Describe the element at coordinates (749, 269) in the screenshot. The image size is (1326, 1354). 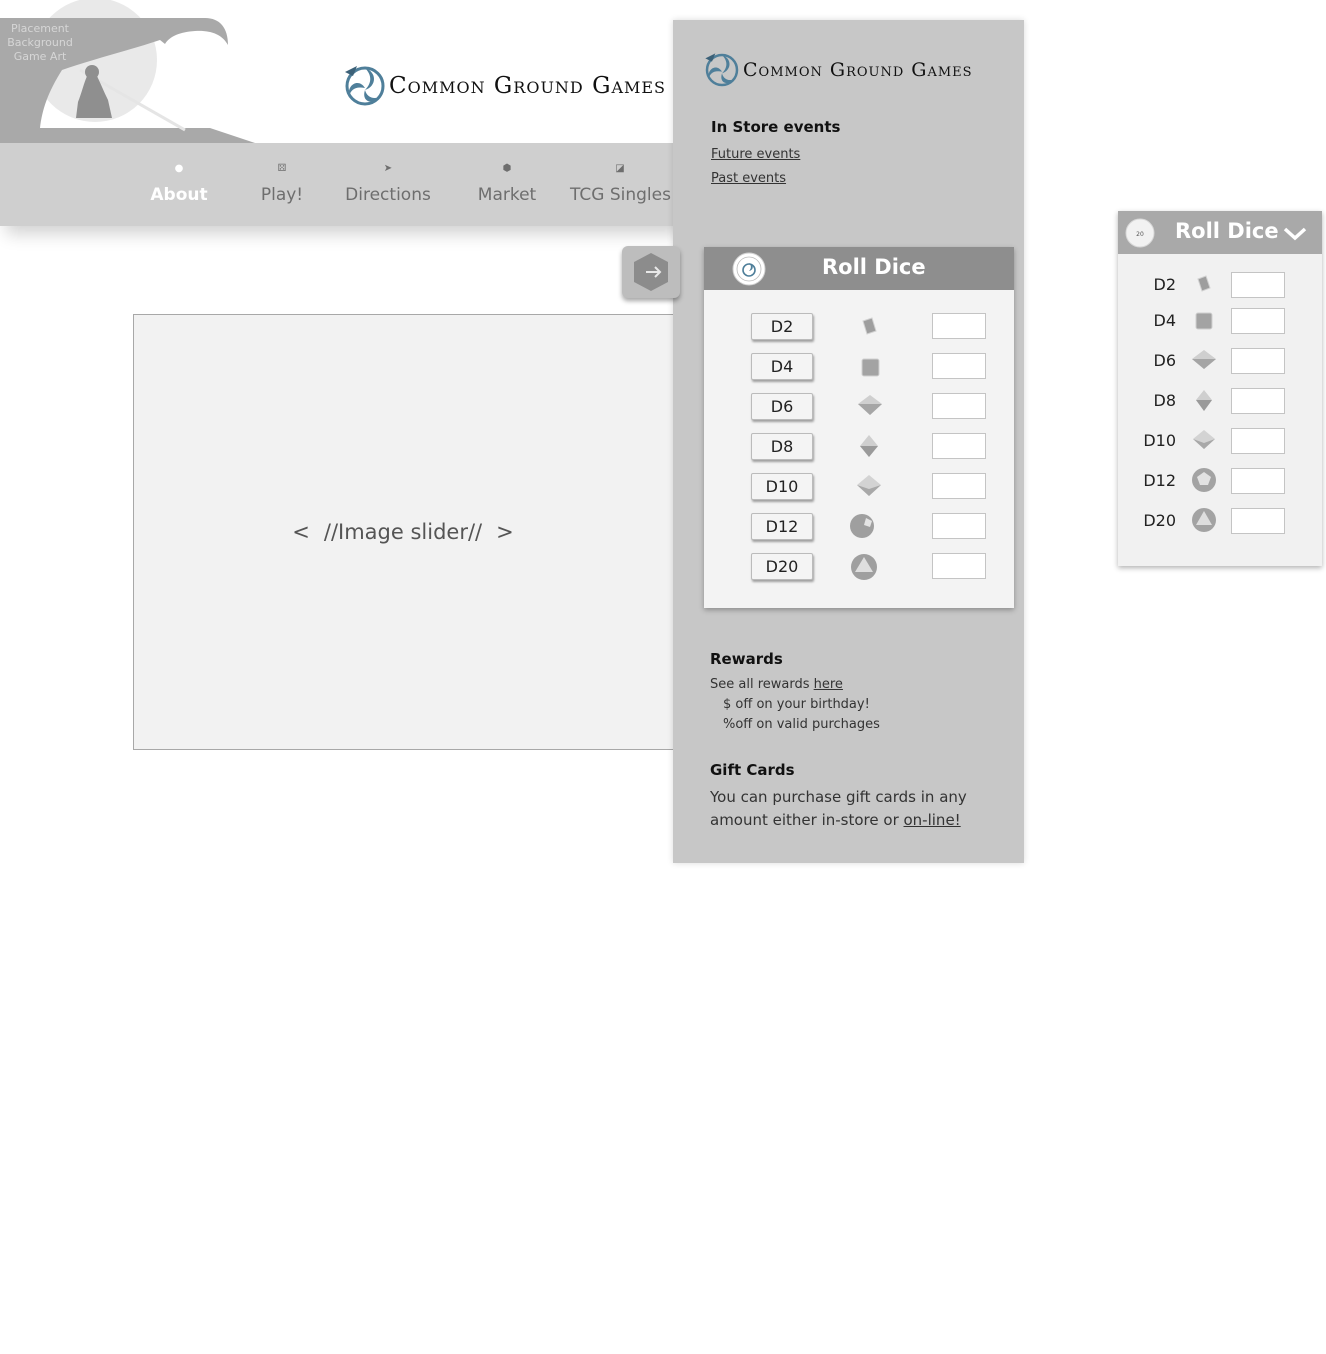
I see `store-seal-icon` at that location.